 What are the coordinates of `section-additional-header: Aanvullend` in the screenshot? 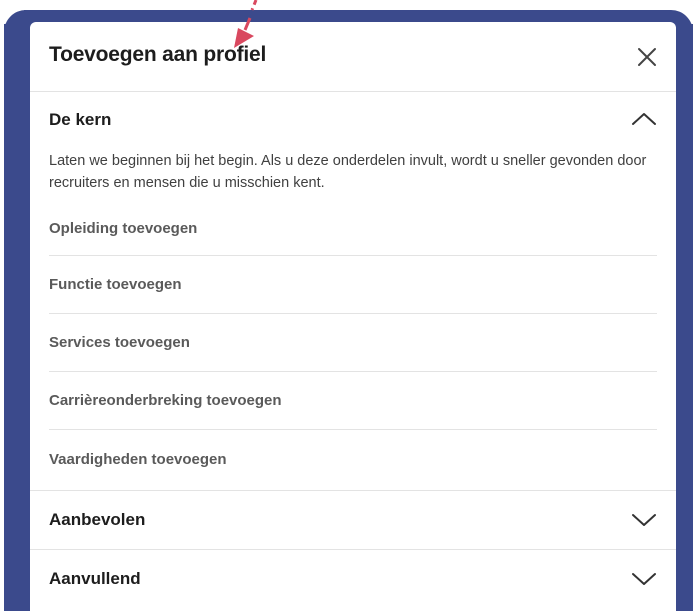 It's located at (353, 579).